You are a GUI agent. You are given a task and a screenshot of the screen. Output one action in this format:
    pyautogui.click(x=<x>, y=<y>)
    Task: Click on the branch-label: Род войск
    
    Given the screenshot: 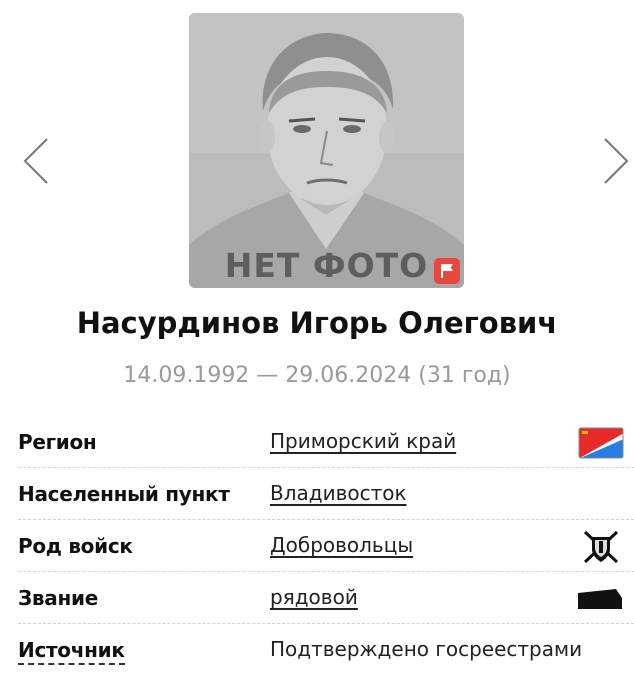 What is the action you would take?
    pyautogui.click(x=75, y=546)
    